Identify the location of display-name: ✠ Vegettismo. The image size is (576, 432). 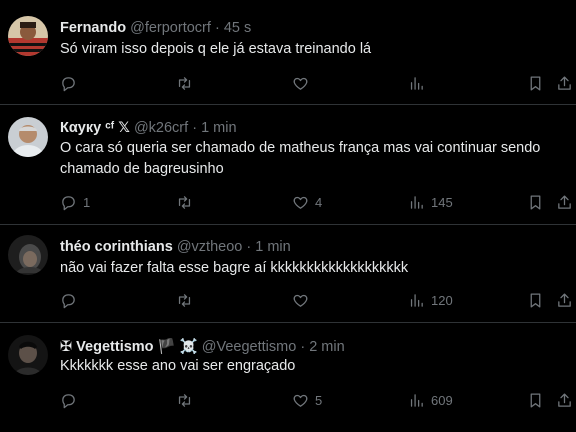
(107, 347).